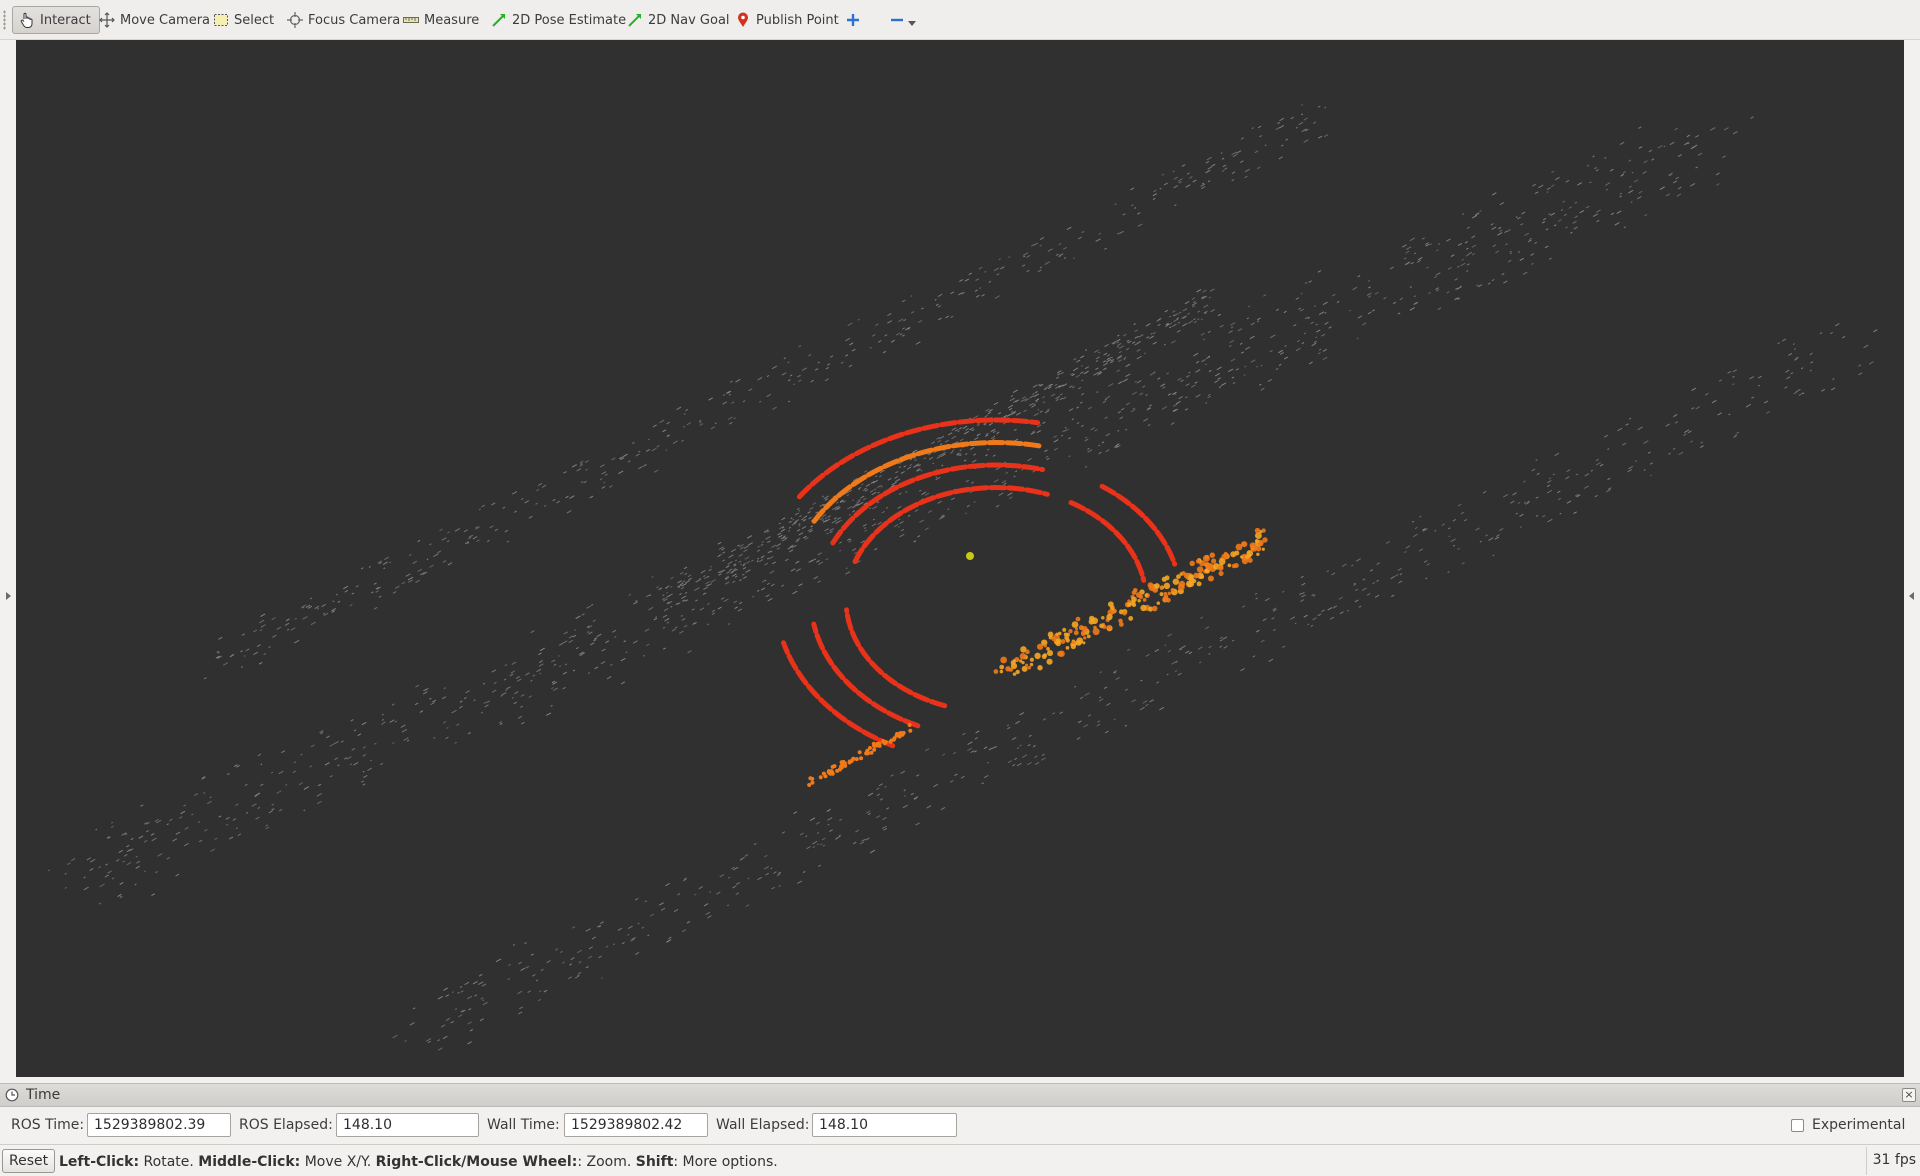  What do you see at coordinates (679, 20) in the screenshot?
I see `2d-nav-goal-tool-button: 2D Nav Goal` at bounding box center [679, 20].